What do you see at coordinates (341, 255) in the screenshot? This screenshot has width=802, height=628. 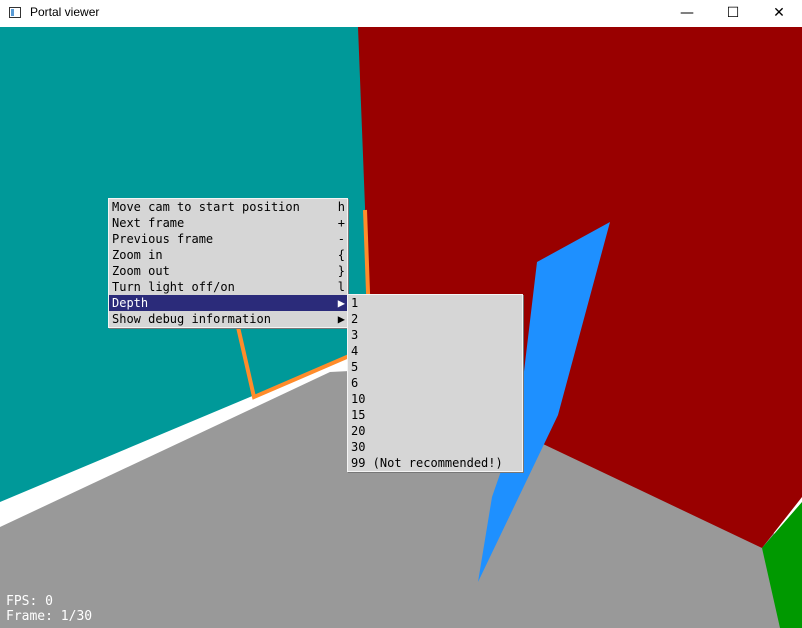 I see `shortcut-label: {` at bounding box center [341, 255].